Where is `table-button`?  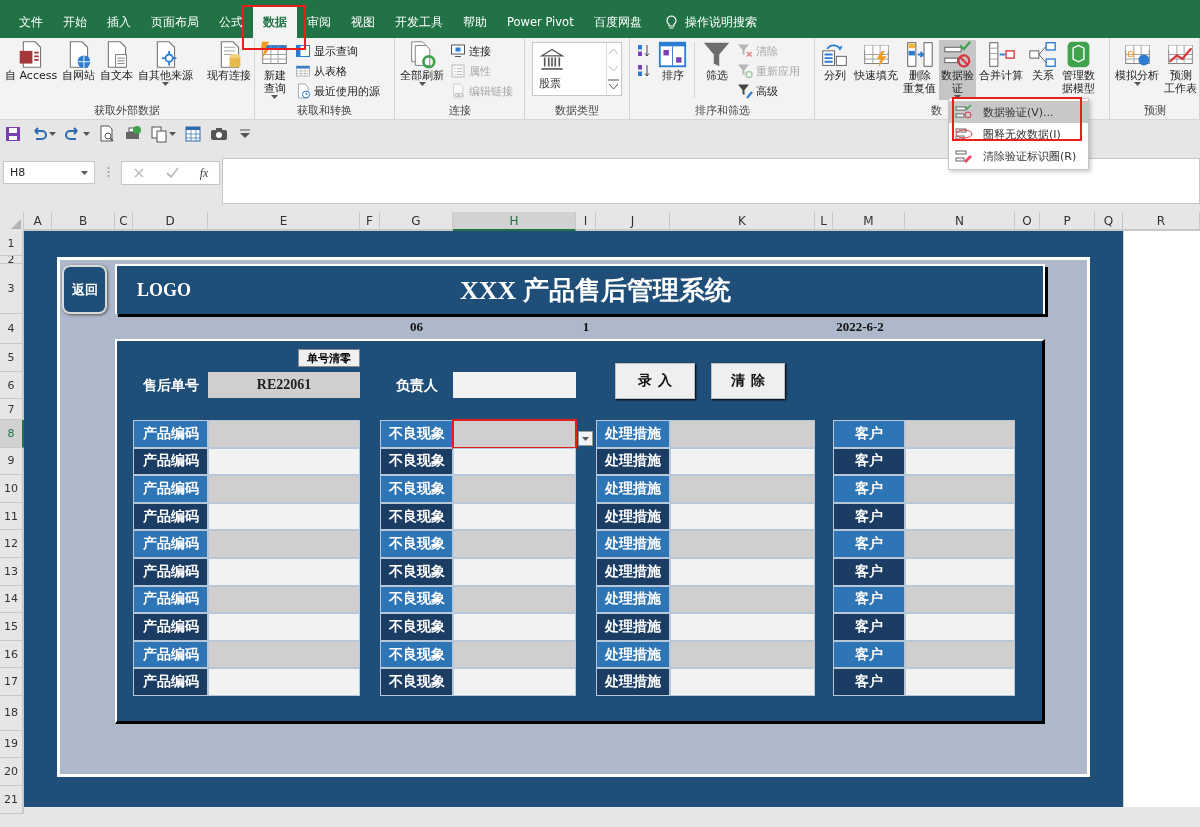
table-button is located at coordinates (193, 134).